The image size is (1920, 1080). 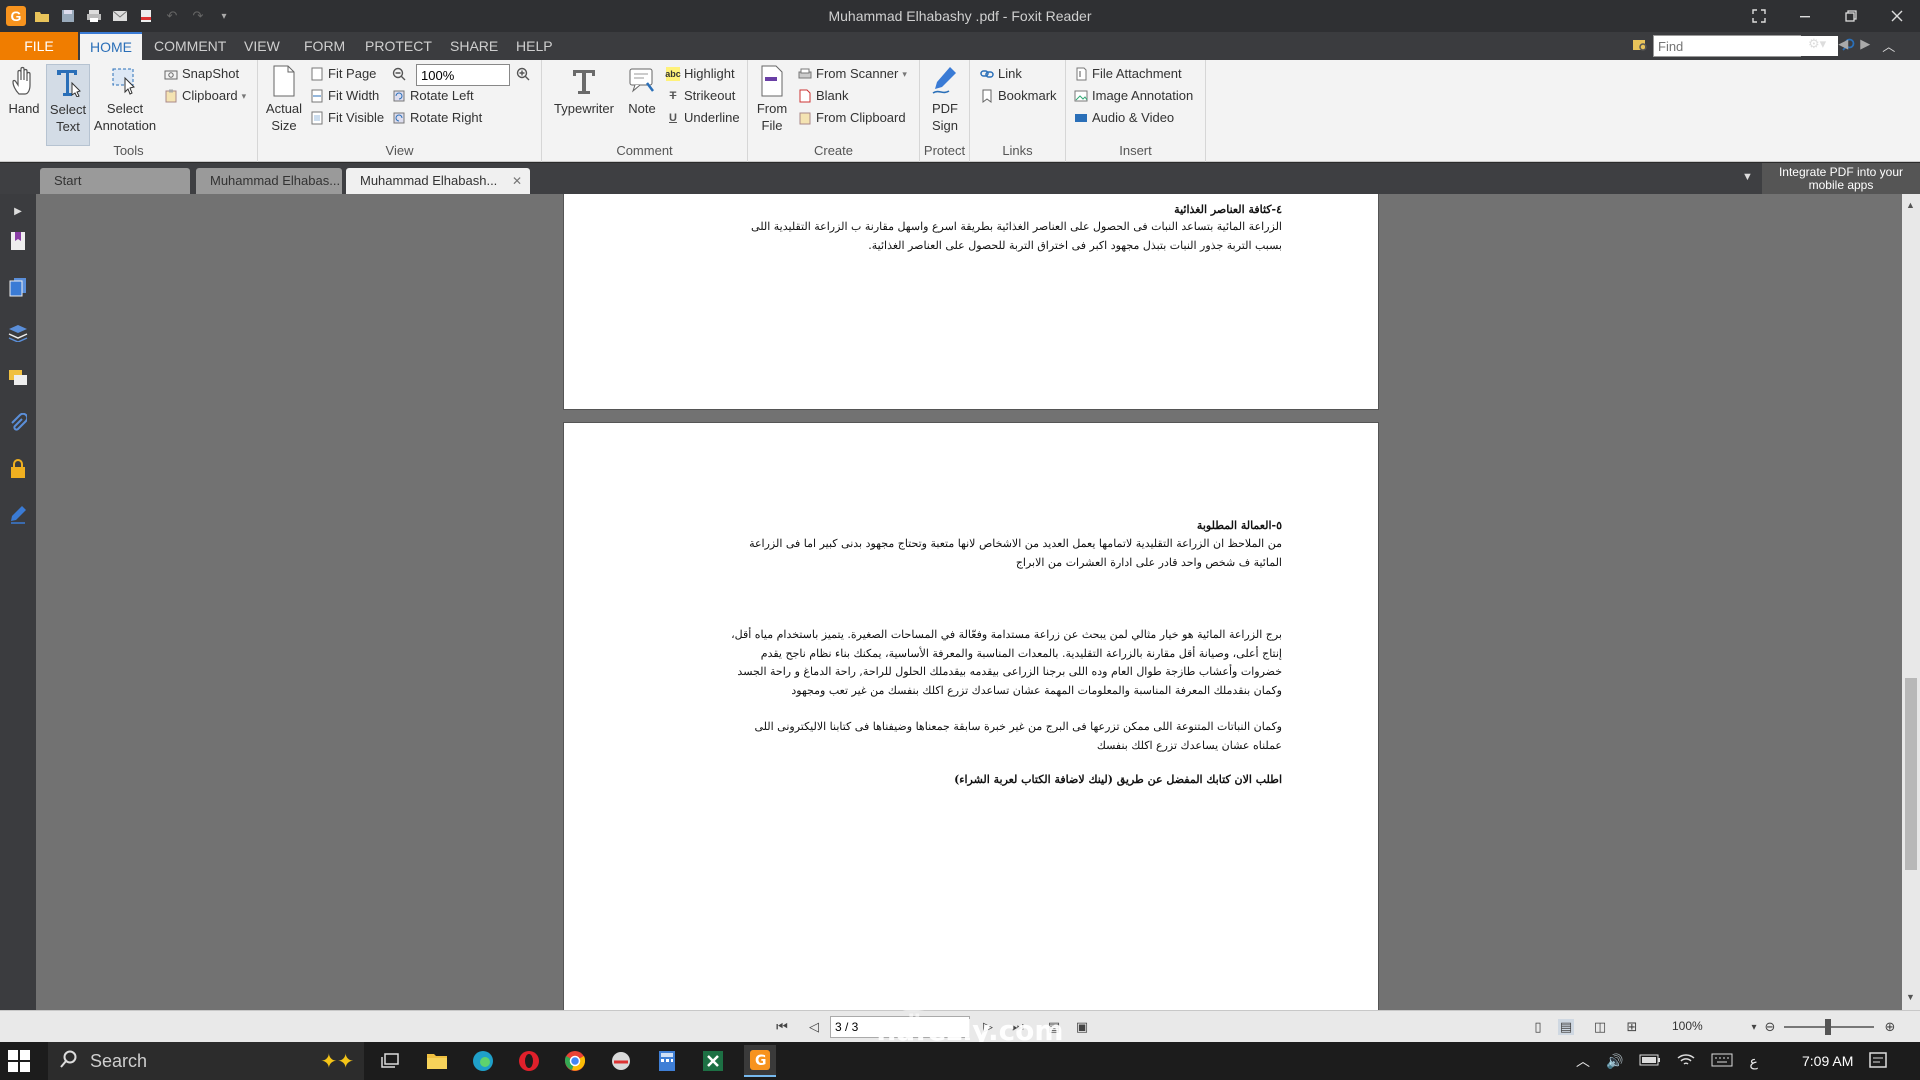 What do you see at coordinates (1843, 45) in the screenshot?
I see `back-arrow-icon: ◀` at bounding box center [1843, 45].